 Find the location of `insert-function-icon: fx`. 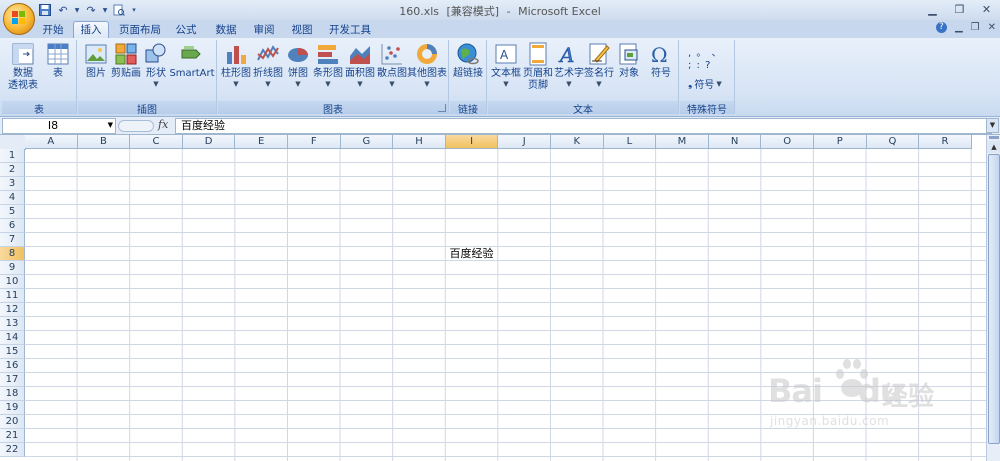

insert-function-icon: fx is located at coordinates (163, 124).